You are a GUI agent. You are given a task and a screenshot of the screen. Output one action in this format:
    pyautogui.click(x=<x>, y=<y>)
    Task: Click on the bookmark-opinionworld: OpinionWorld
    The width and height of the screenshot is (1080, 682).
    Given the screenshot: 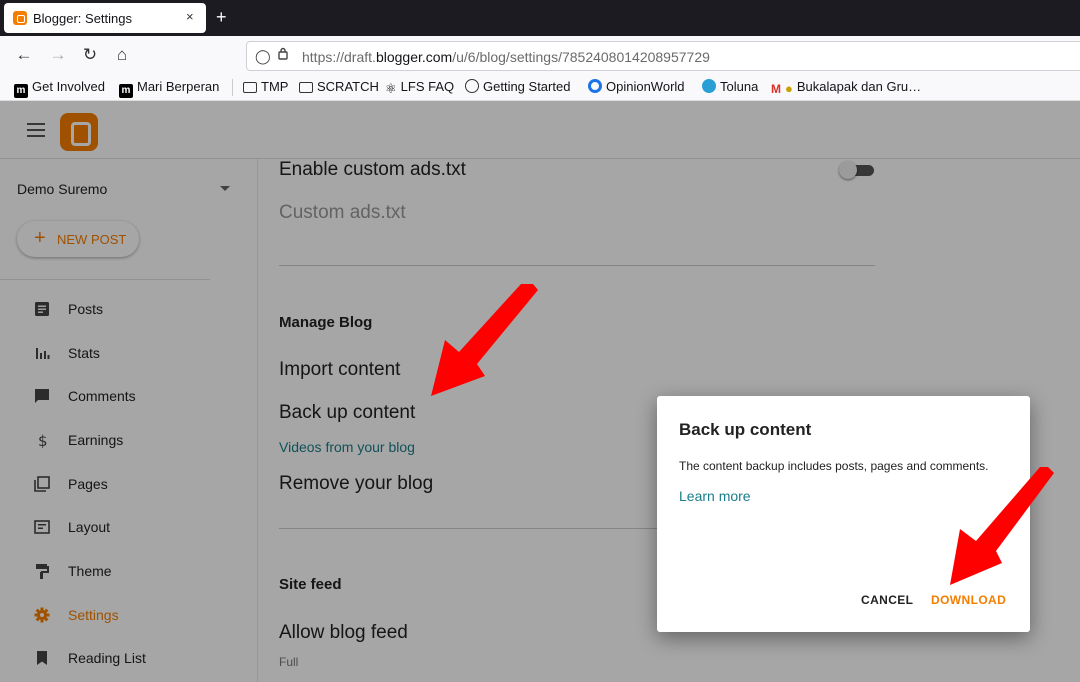 What is the action you would take?
    pyautogui.click(x=636, y=86)
    